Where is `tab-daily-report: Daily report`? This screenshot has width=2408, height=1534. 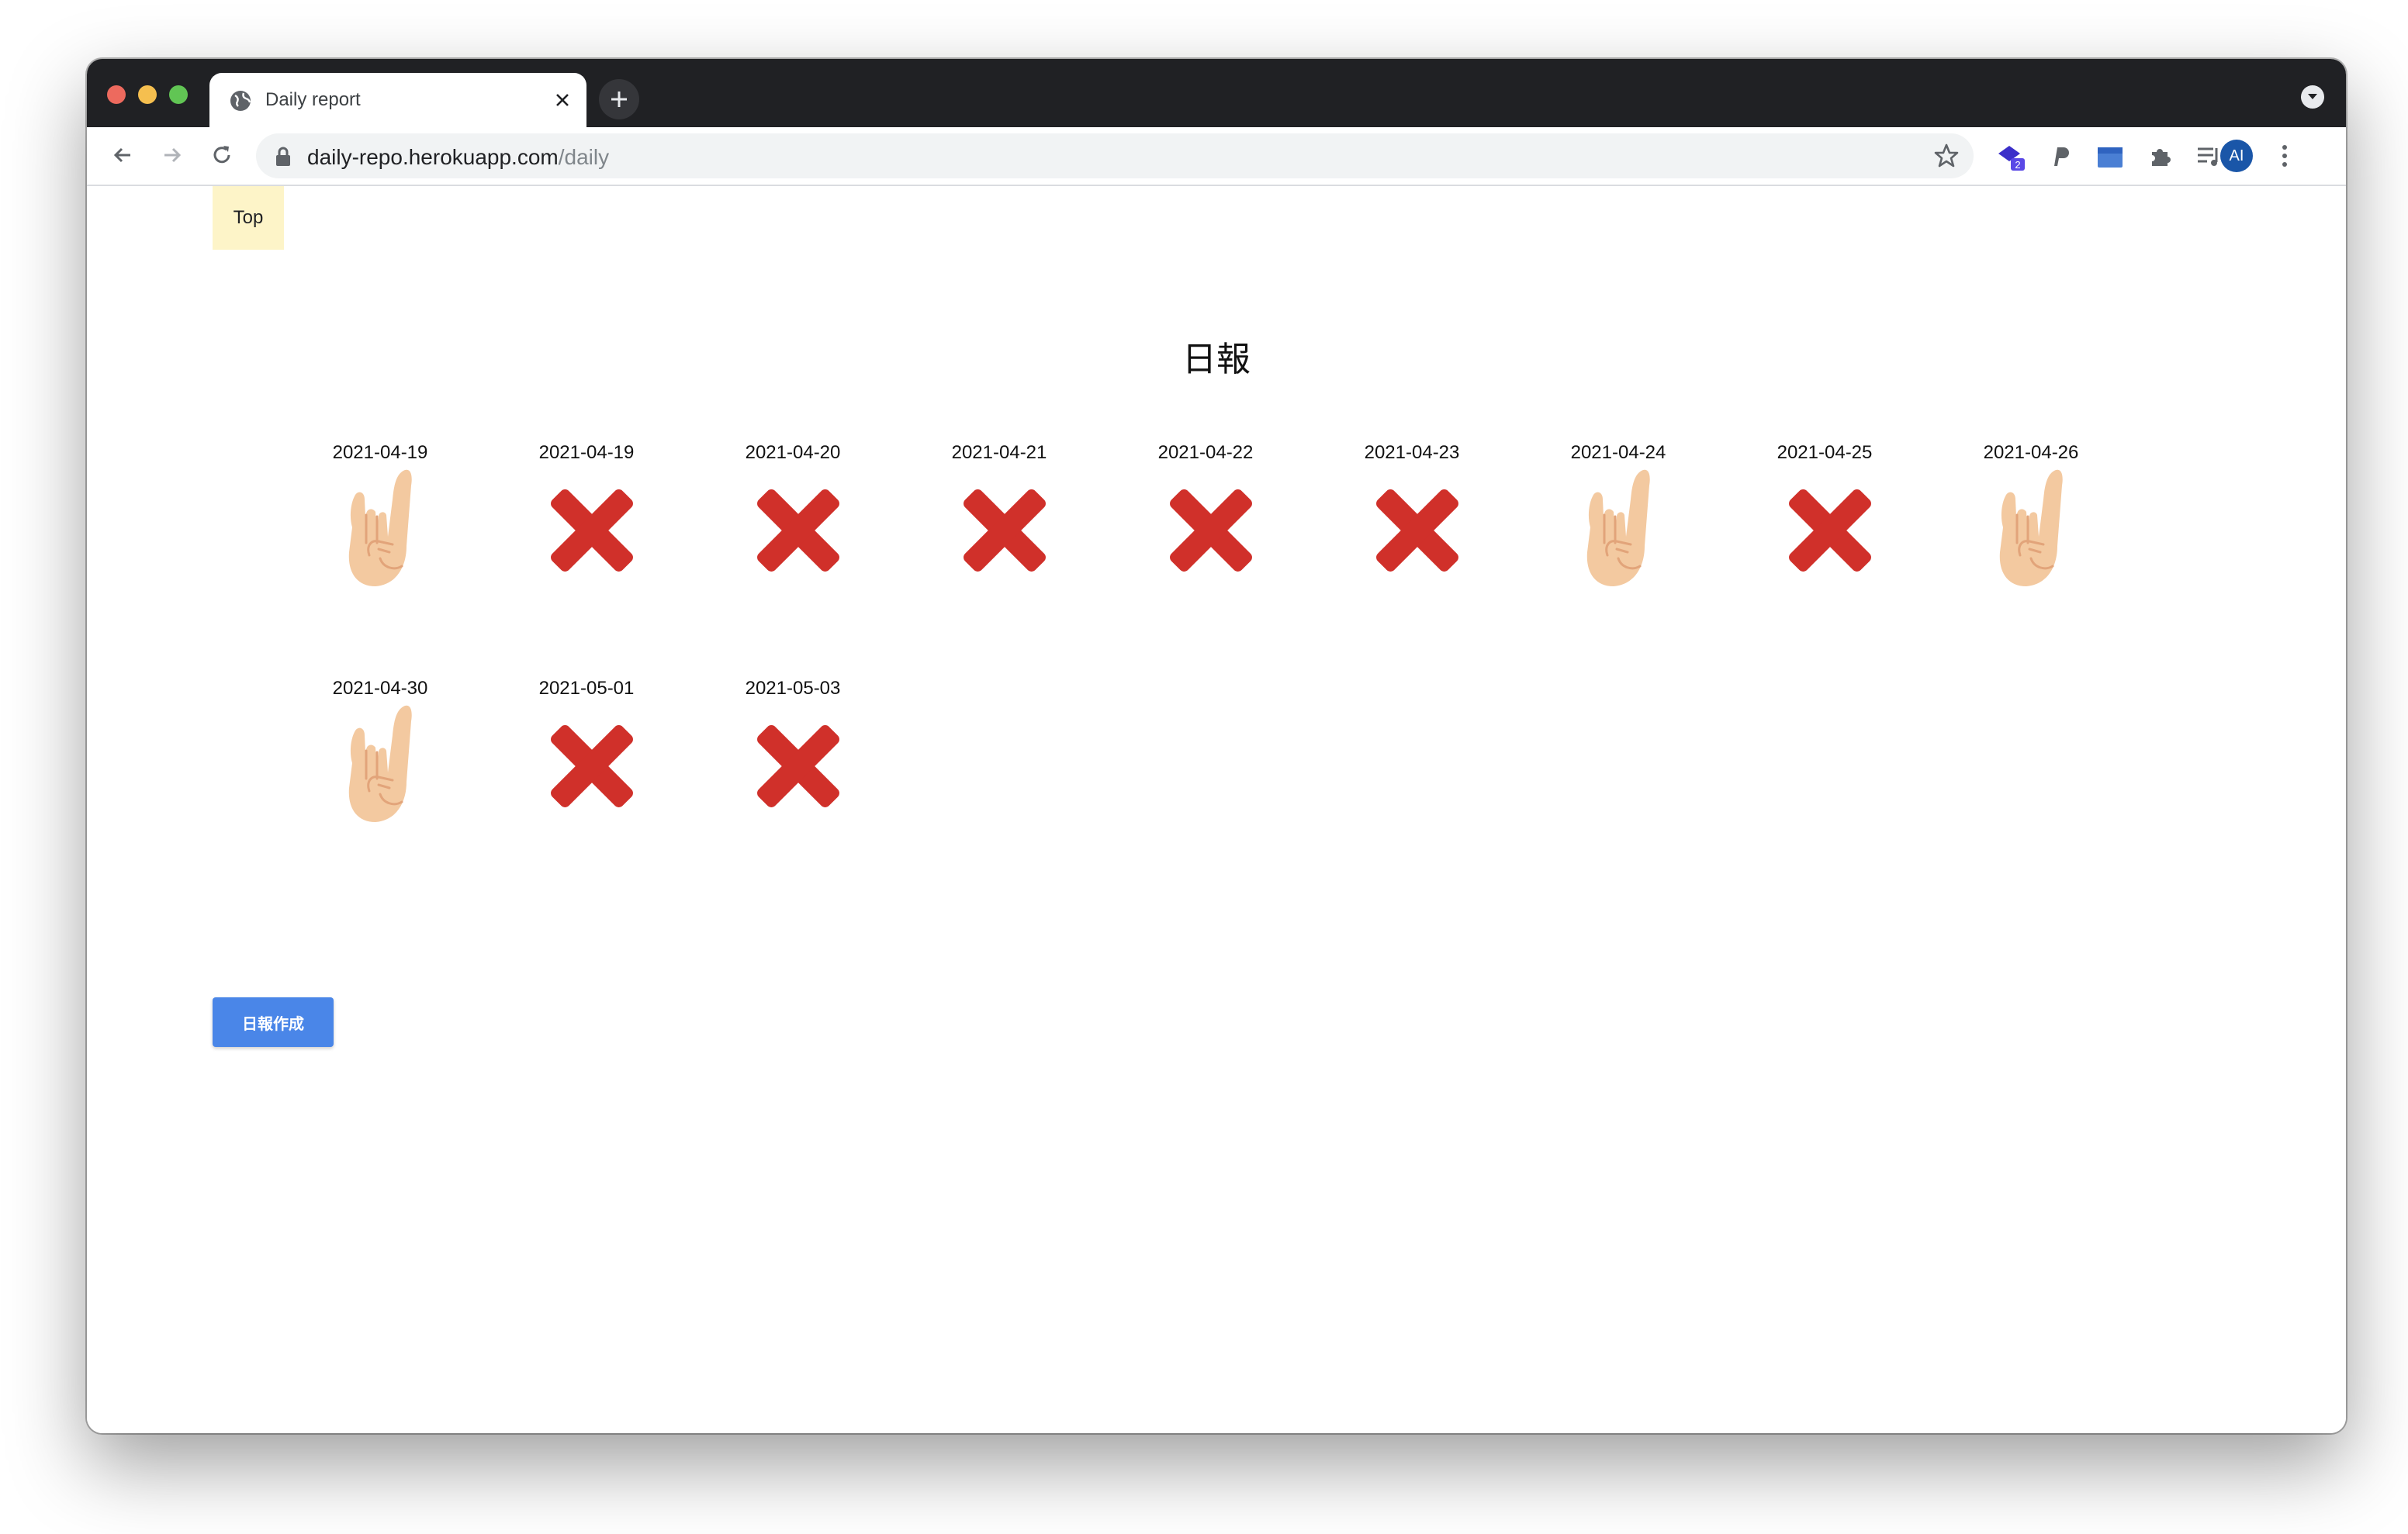 tab-daily-report: Daily report is located at coordinates (398, 100).